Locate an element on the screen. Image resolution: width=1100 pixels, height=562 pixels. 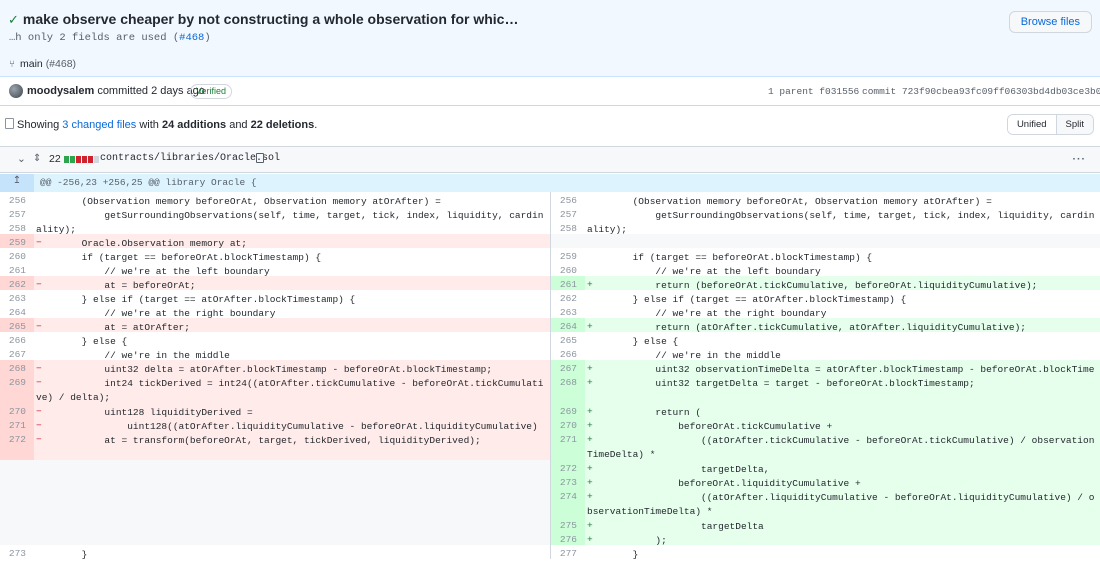
hunk-header: @@ -256,23 +256,25 @@ library Oracle { is located at coordinates (148, 182).